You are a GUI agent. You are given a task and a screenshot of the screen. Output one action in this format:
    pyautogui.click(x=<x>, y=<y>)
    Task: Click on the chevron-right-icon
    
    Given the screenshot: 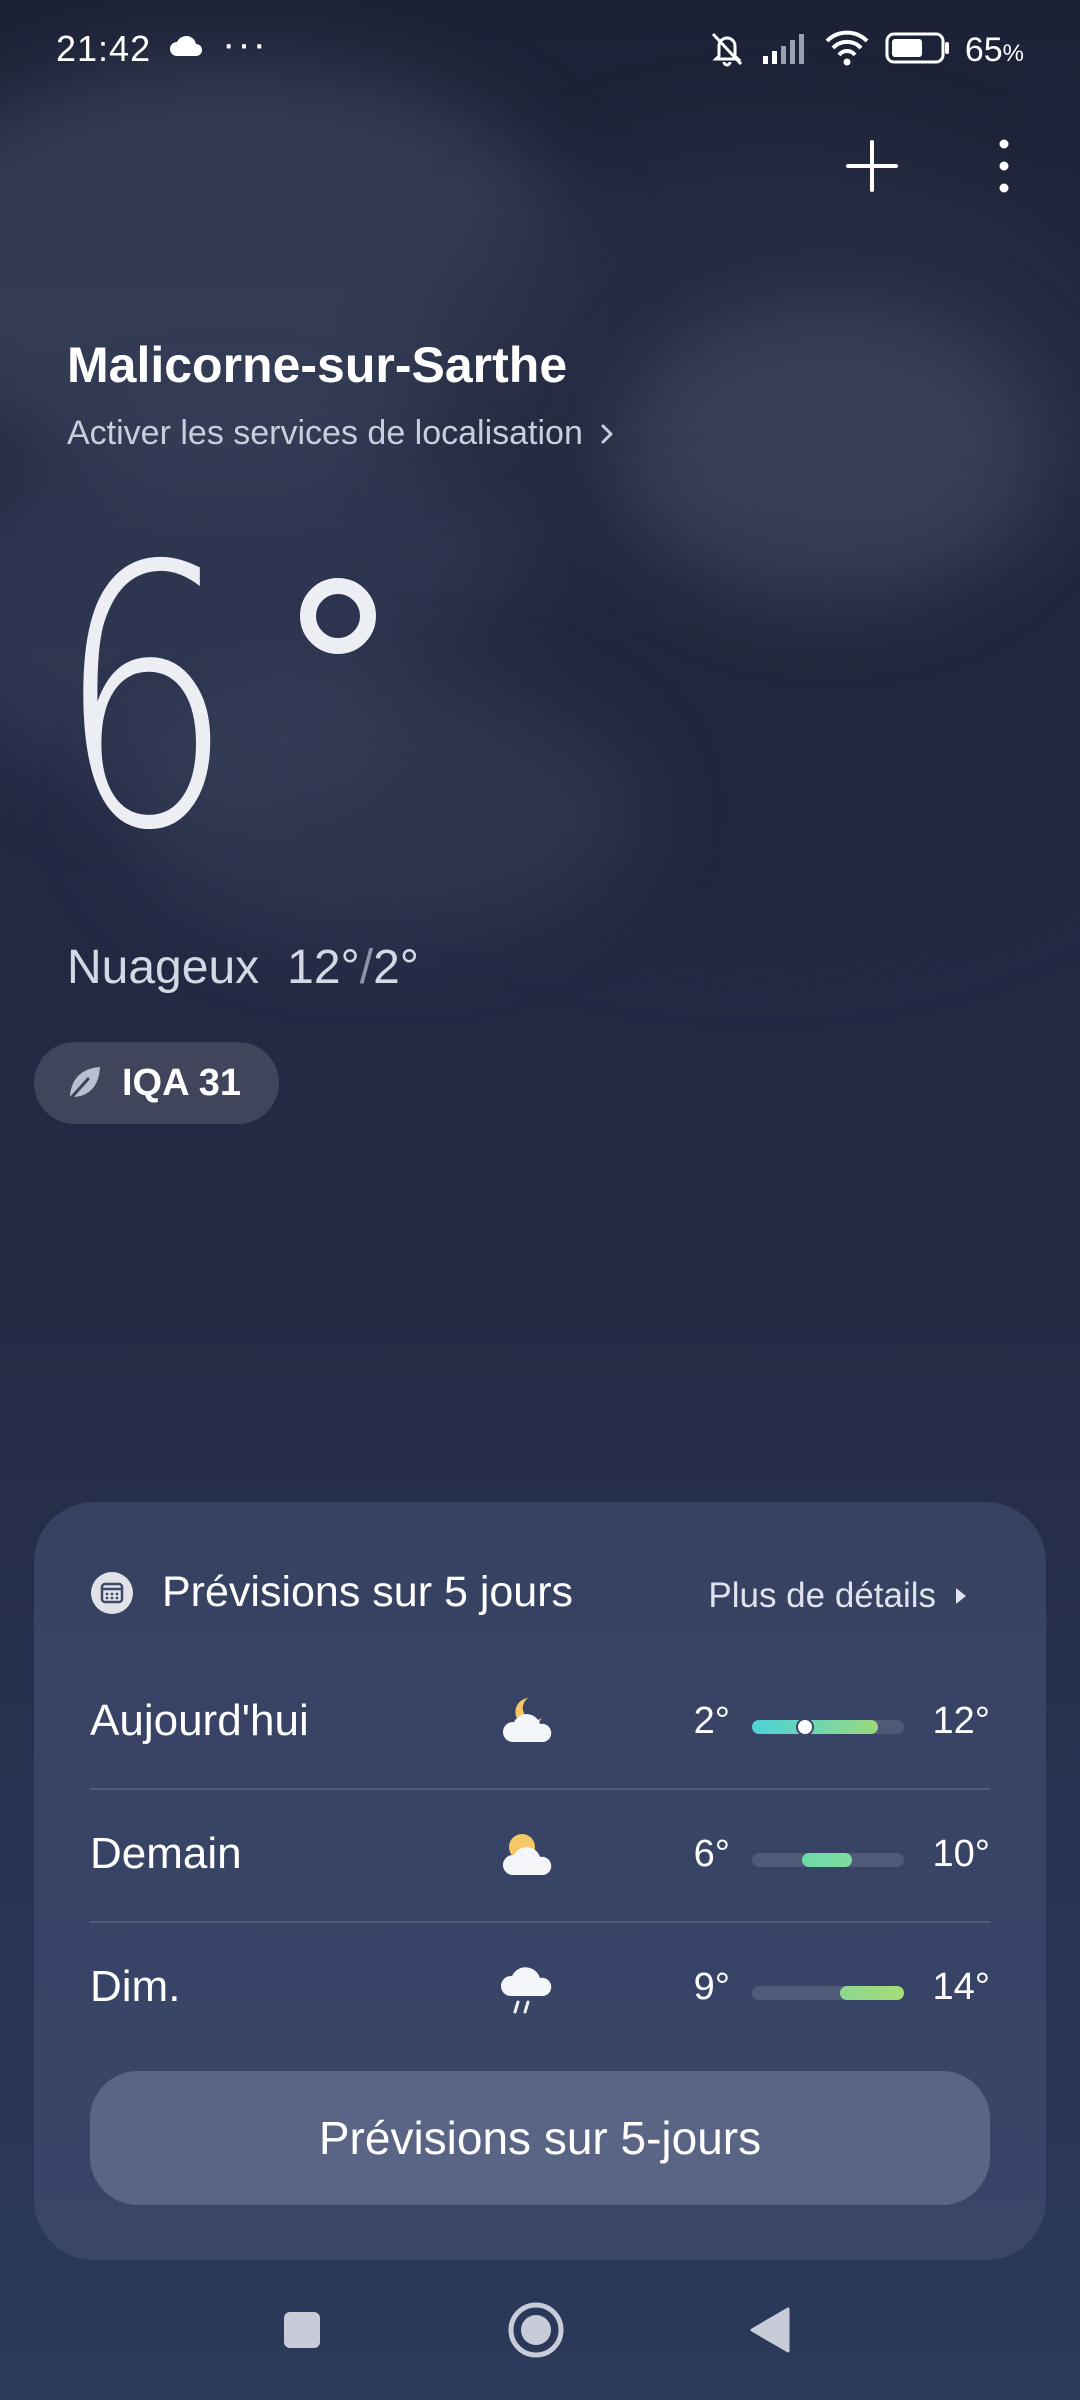 What is the action you would take?
    pyautogui.click(x=607, y=433)
    